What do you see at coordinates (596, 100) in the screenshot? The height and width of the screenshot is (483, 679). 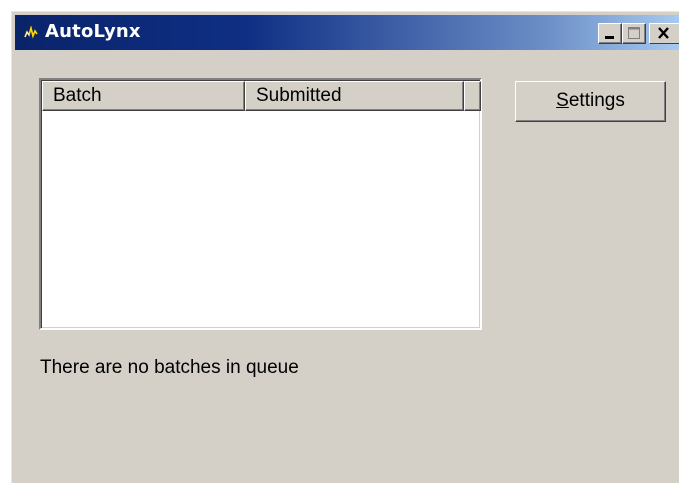 I see `settings-label: ettings` at bounding box center [596, 100].